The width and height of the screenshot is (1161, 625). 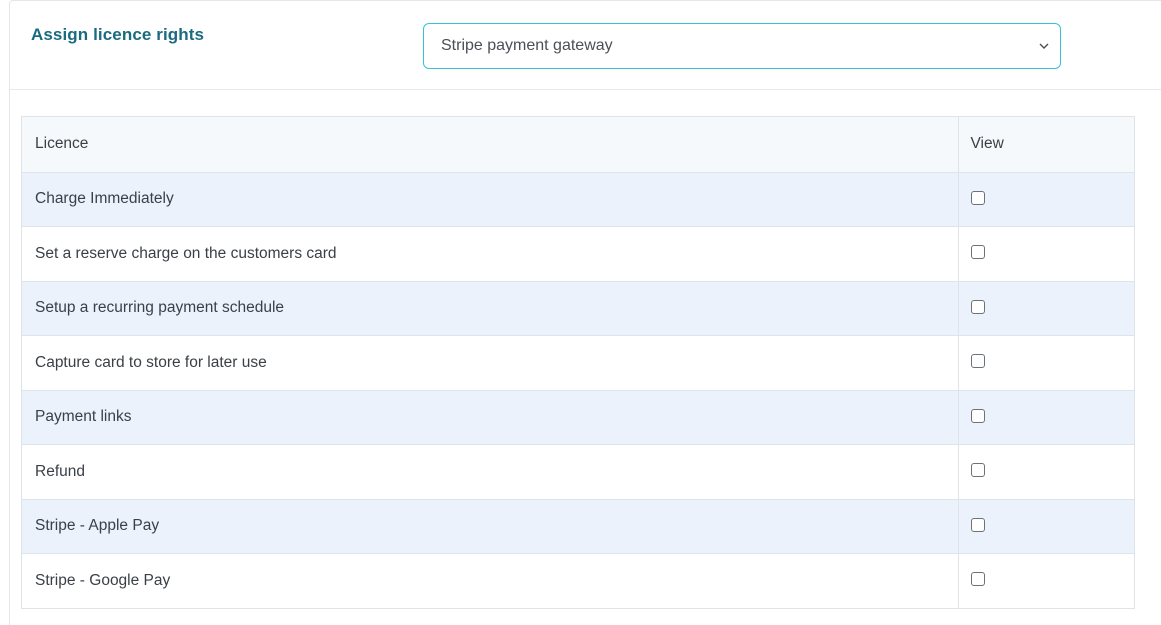 I want to click on page-title: Assign licence rights, so click(x=118, y=34).